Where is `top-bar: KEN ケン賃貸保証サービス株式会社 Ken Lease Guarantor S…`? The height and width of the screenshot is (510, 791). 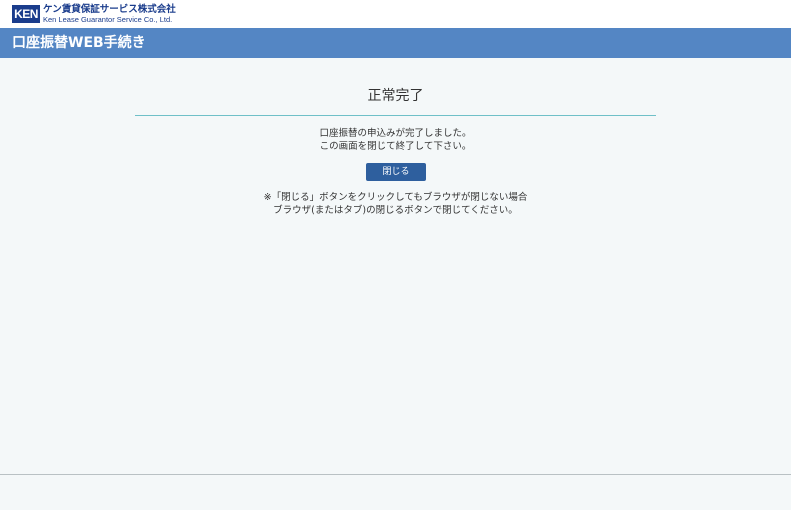
top-bar: KEN ケン賃貸保証サービス株式会社 Ken Lease Guarantor S… is located at coordinates (395, 14).